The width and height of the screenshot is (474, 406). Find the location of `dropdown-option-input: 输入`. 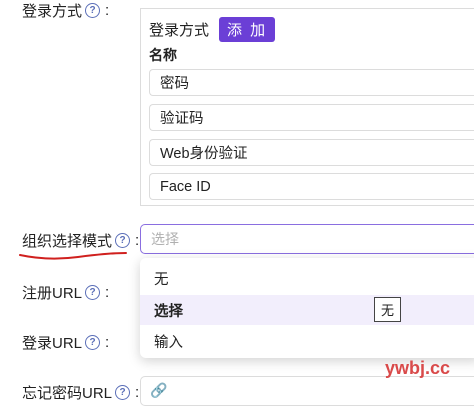

dropdown-option-input: 输入 is located at coordinates (307, 341).